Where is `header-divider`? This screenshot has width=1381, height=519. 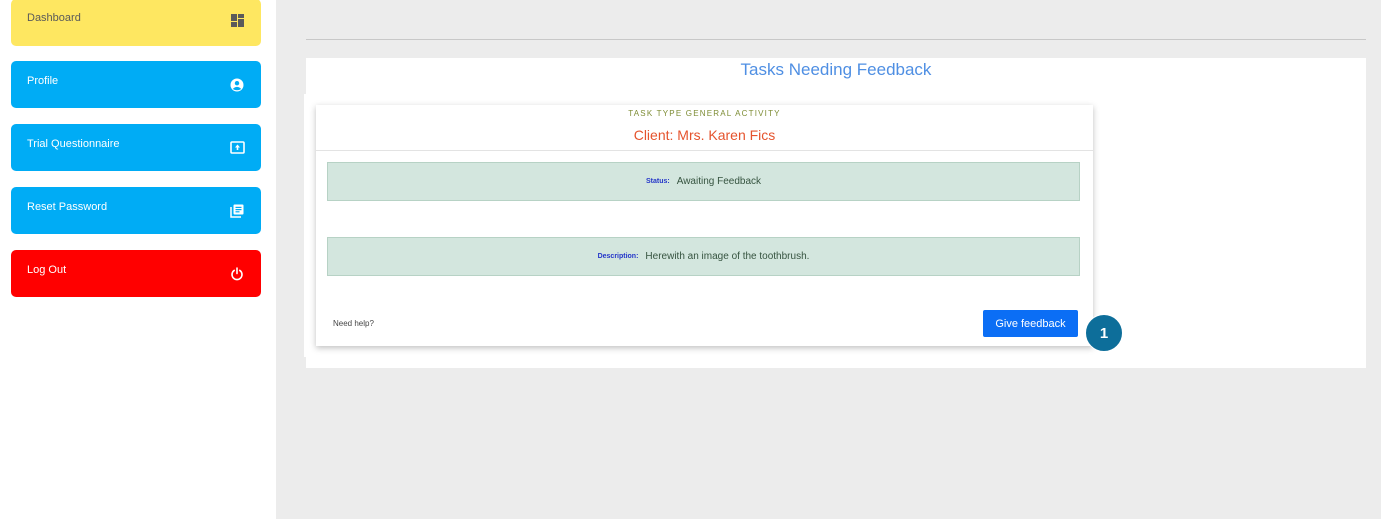
header-divider is located at coordinates (836, 39).